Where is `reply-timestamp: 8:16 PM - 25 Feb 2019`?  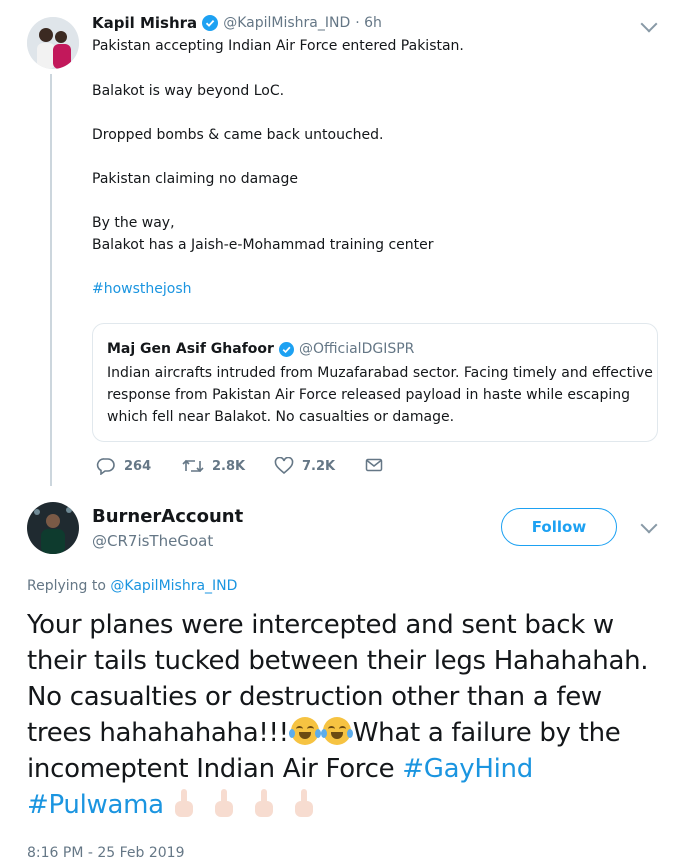
reply-timestamp: 8:16 PM - 25 Feb 2019 is located at coordinates (106, 853).